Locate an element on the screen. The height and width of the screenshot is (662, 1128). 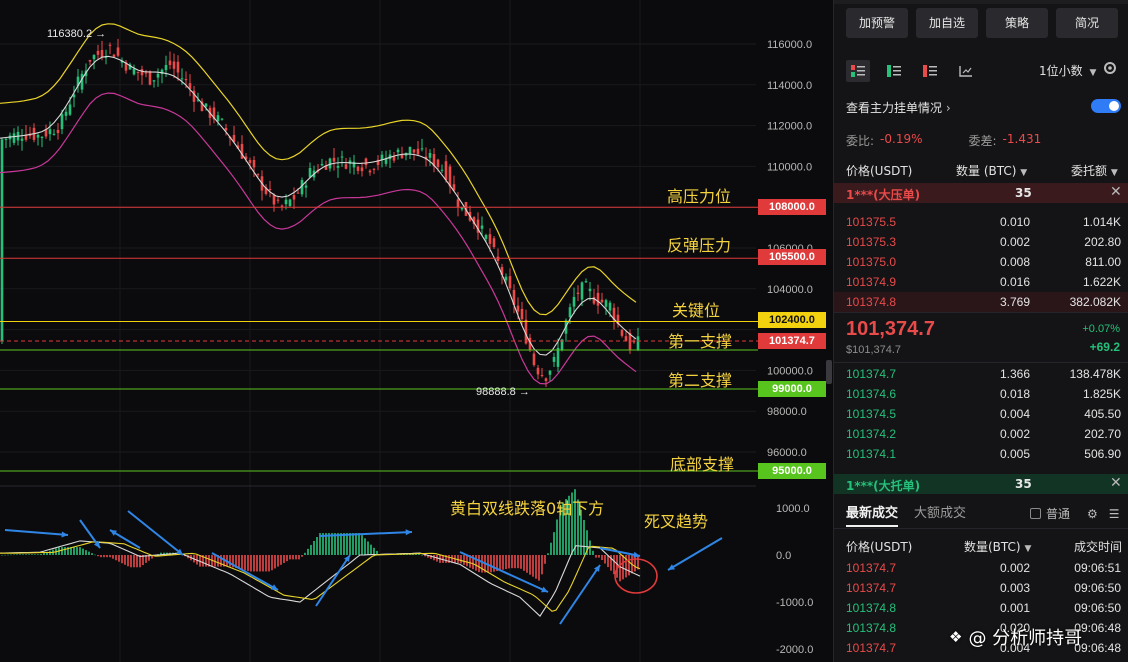
common-checkbox is located at coordinates (1035, 513).